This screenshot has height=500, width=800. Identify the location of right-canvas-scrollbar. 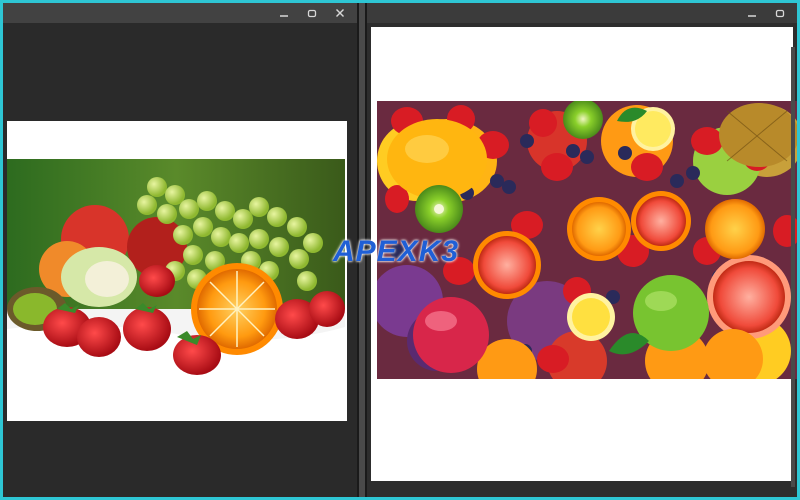
(793, 267).